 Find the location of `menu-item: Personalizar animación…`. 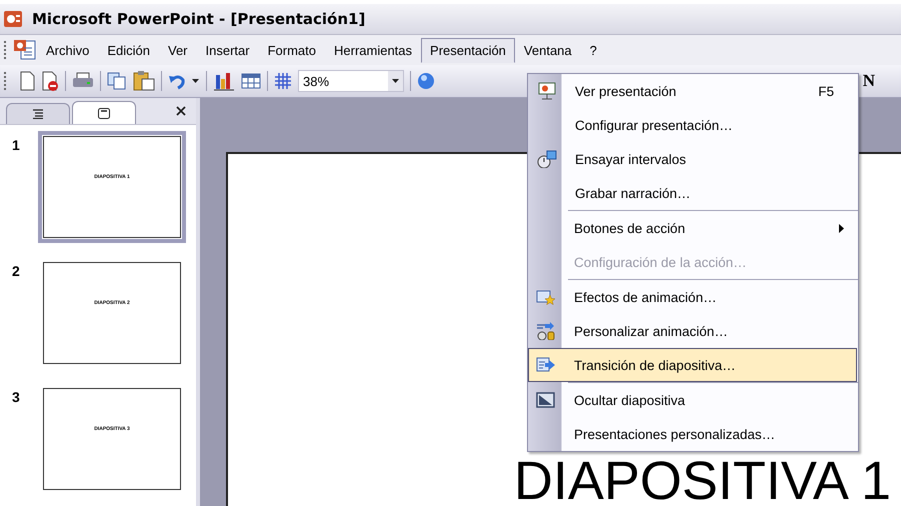

menu-item: Personalizar animación… is located at coordinates (692, 331).